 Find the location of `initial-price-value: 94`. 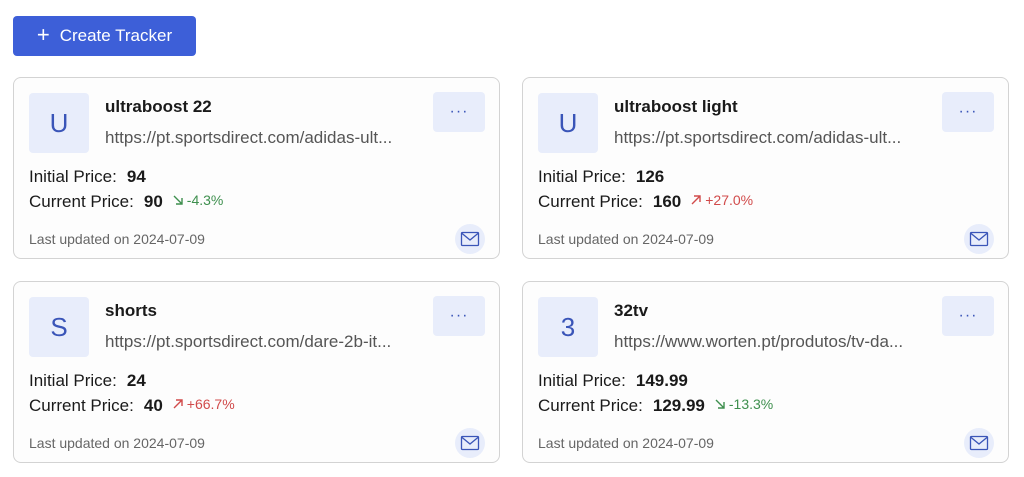

initial-price-value: 94 is located at coordinates (136, 176).